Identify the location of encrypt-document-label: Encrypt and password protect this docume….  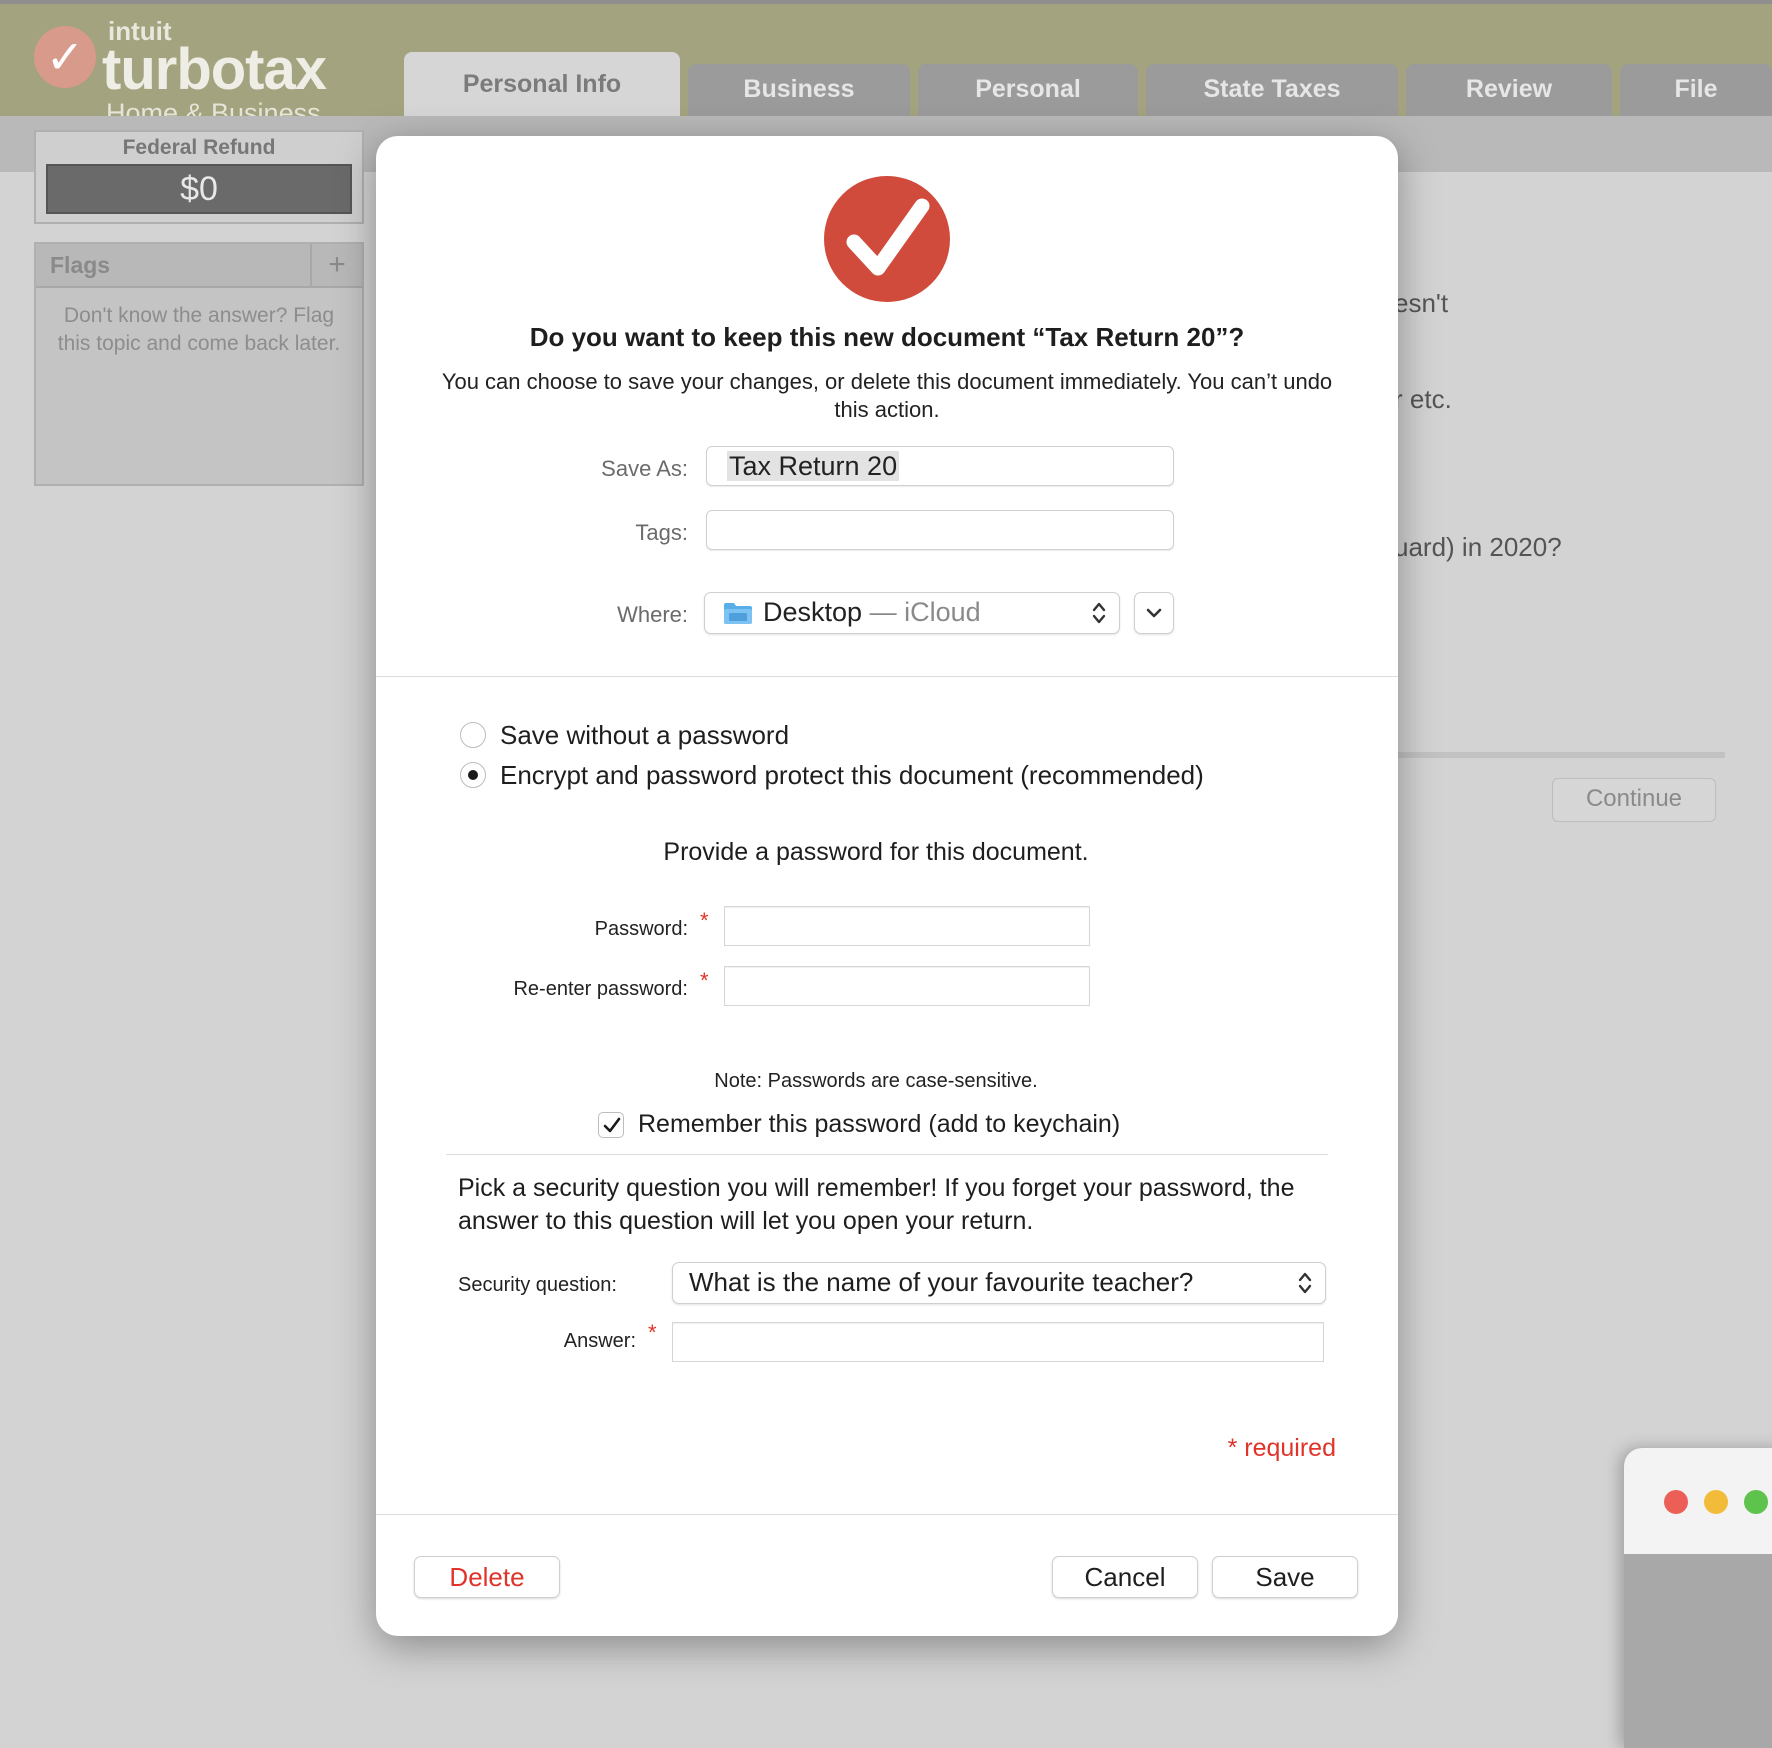
(852, 775).